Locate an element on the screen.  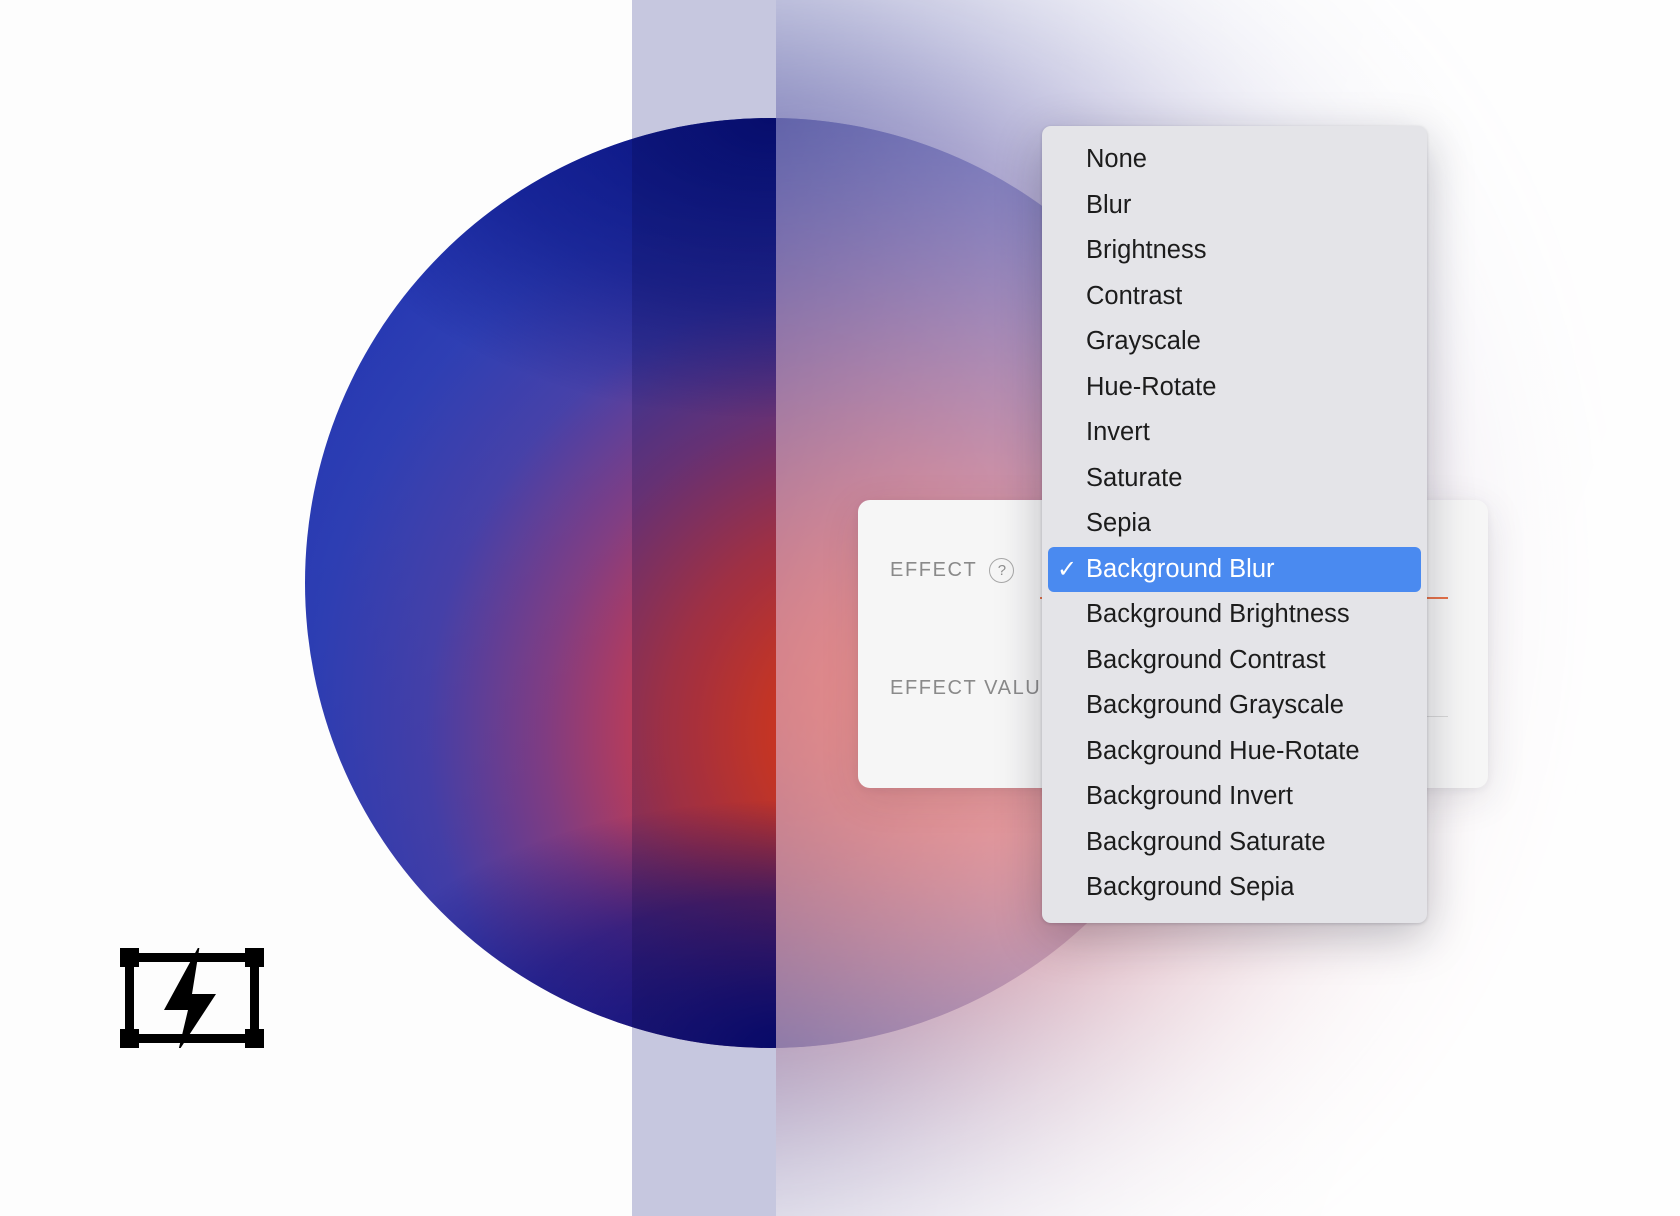
dropdown-item-label: Background Invert is located at coordinates (1189, 796).